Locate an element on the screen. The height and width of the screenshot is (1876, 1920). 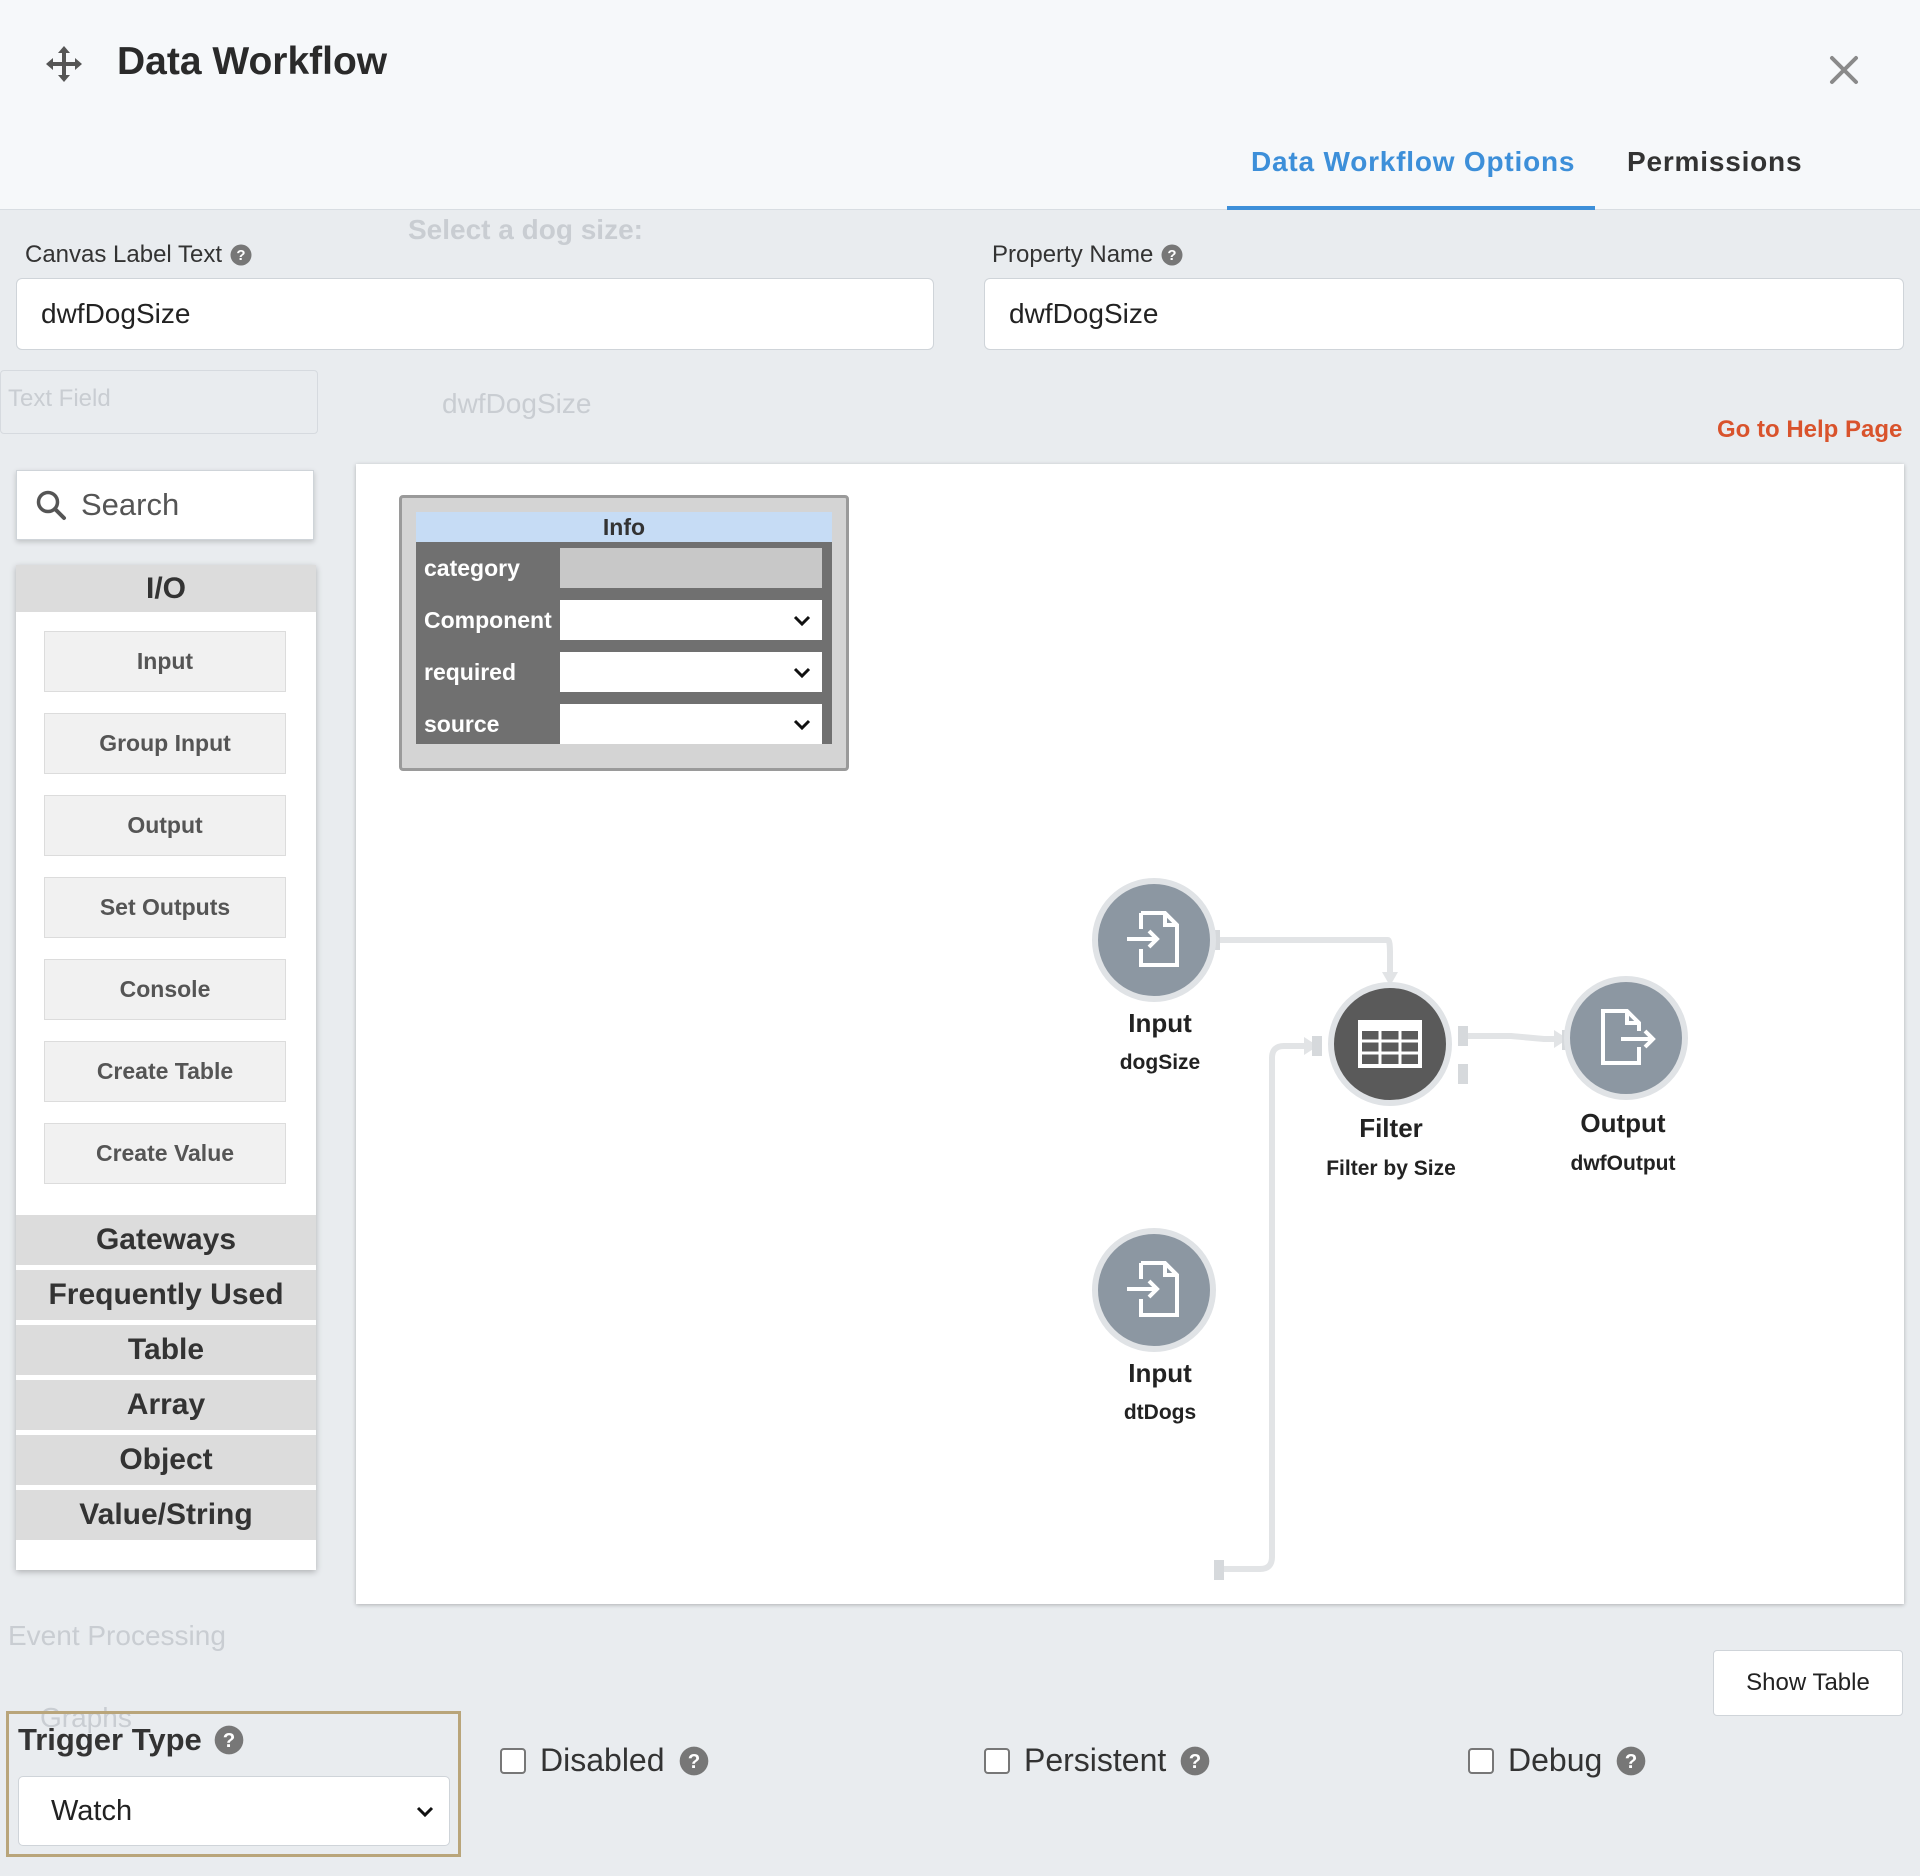
trigger-type-caption: Trigger Type is located at coordinates (110, 1739).